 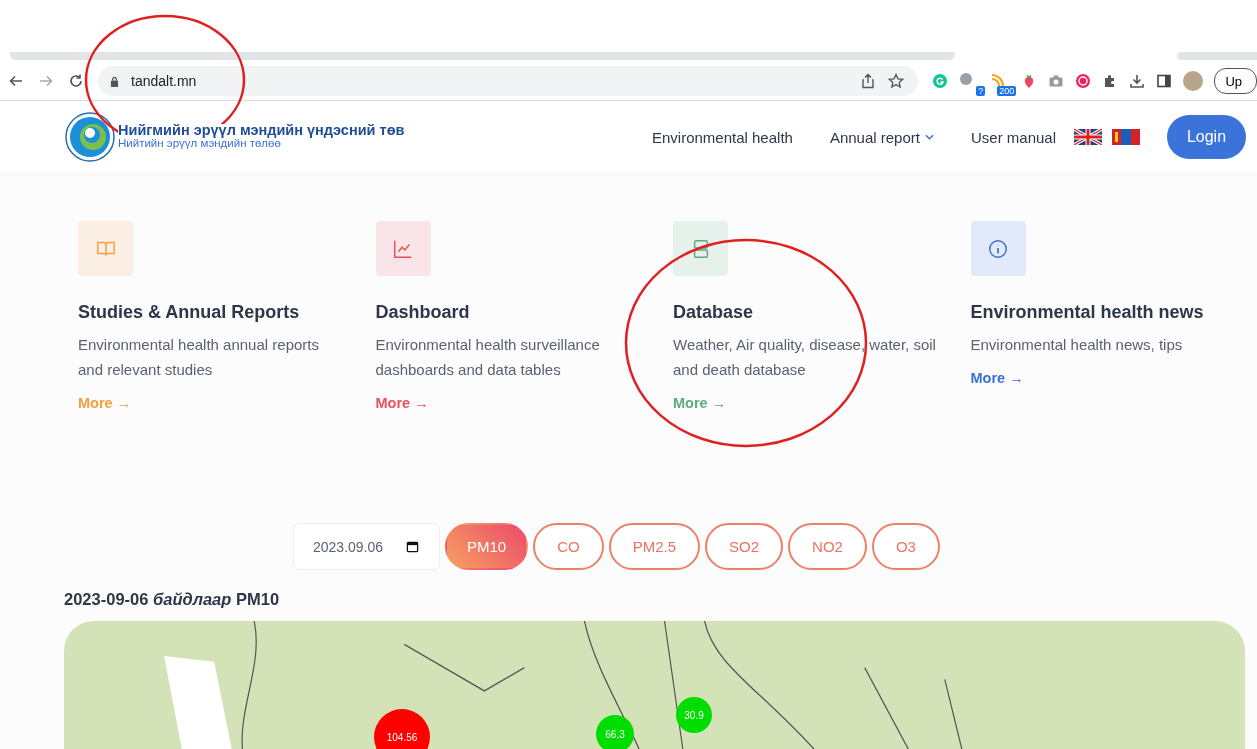 What do you see at coordinates (1235, 81) in the screenshot?
I see `update-button: Up` at bounding box center [1235, 81].